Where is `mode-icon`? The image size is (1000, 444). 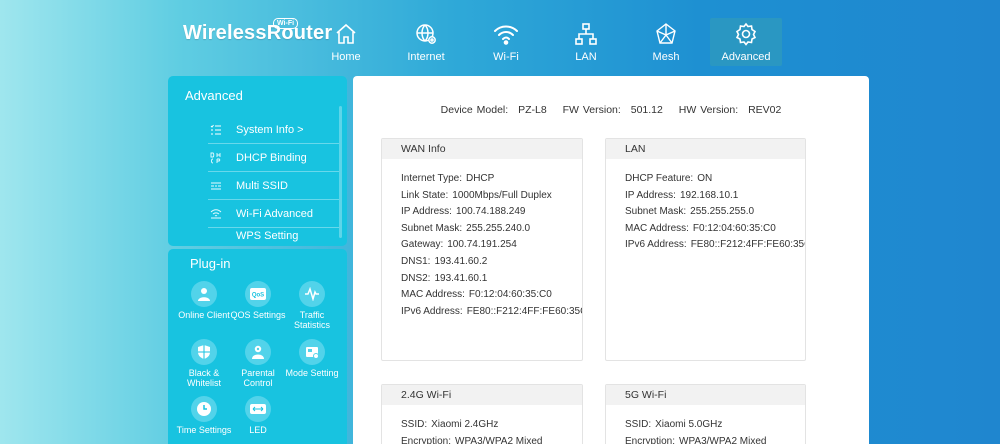 mode-icon is located at coordinates (312, 352).